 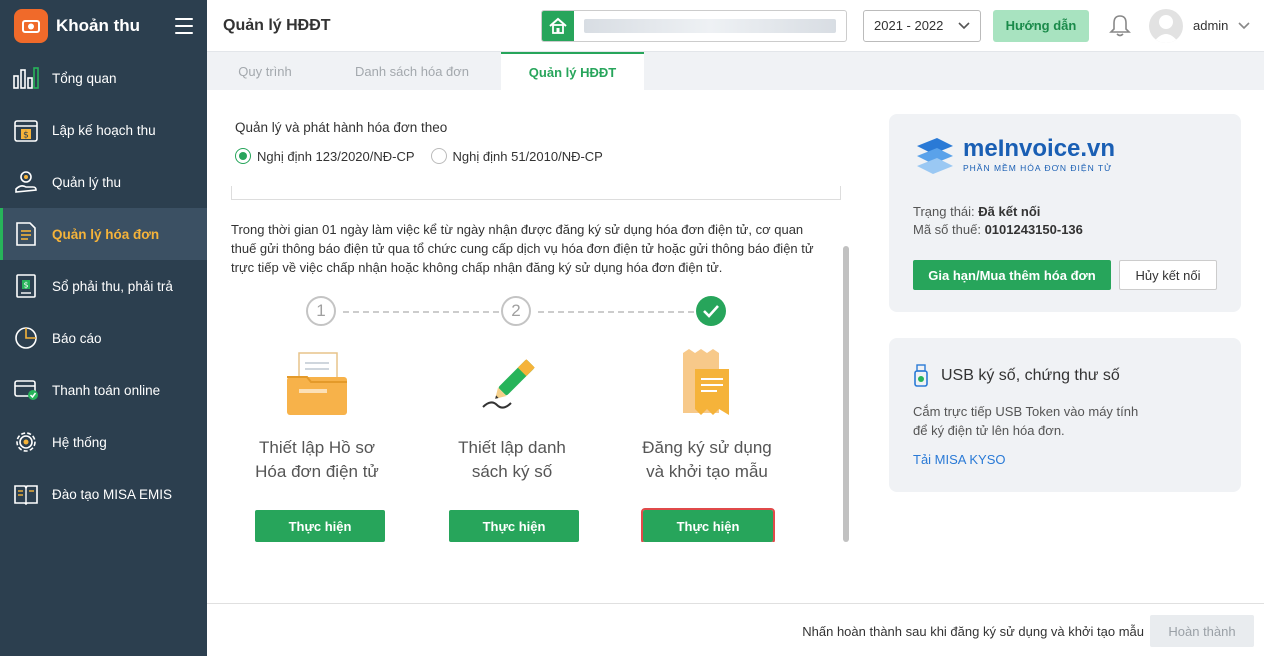 I want to click on meinvoice-tagline: PHẦN MỀM HÓA ĐƠN ĐIỆN TỬ, so click(x=1038, y=168).